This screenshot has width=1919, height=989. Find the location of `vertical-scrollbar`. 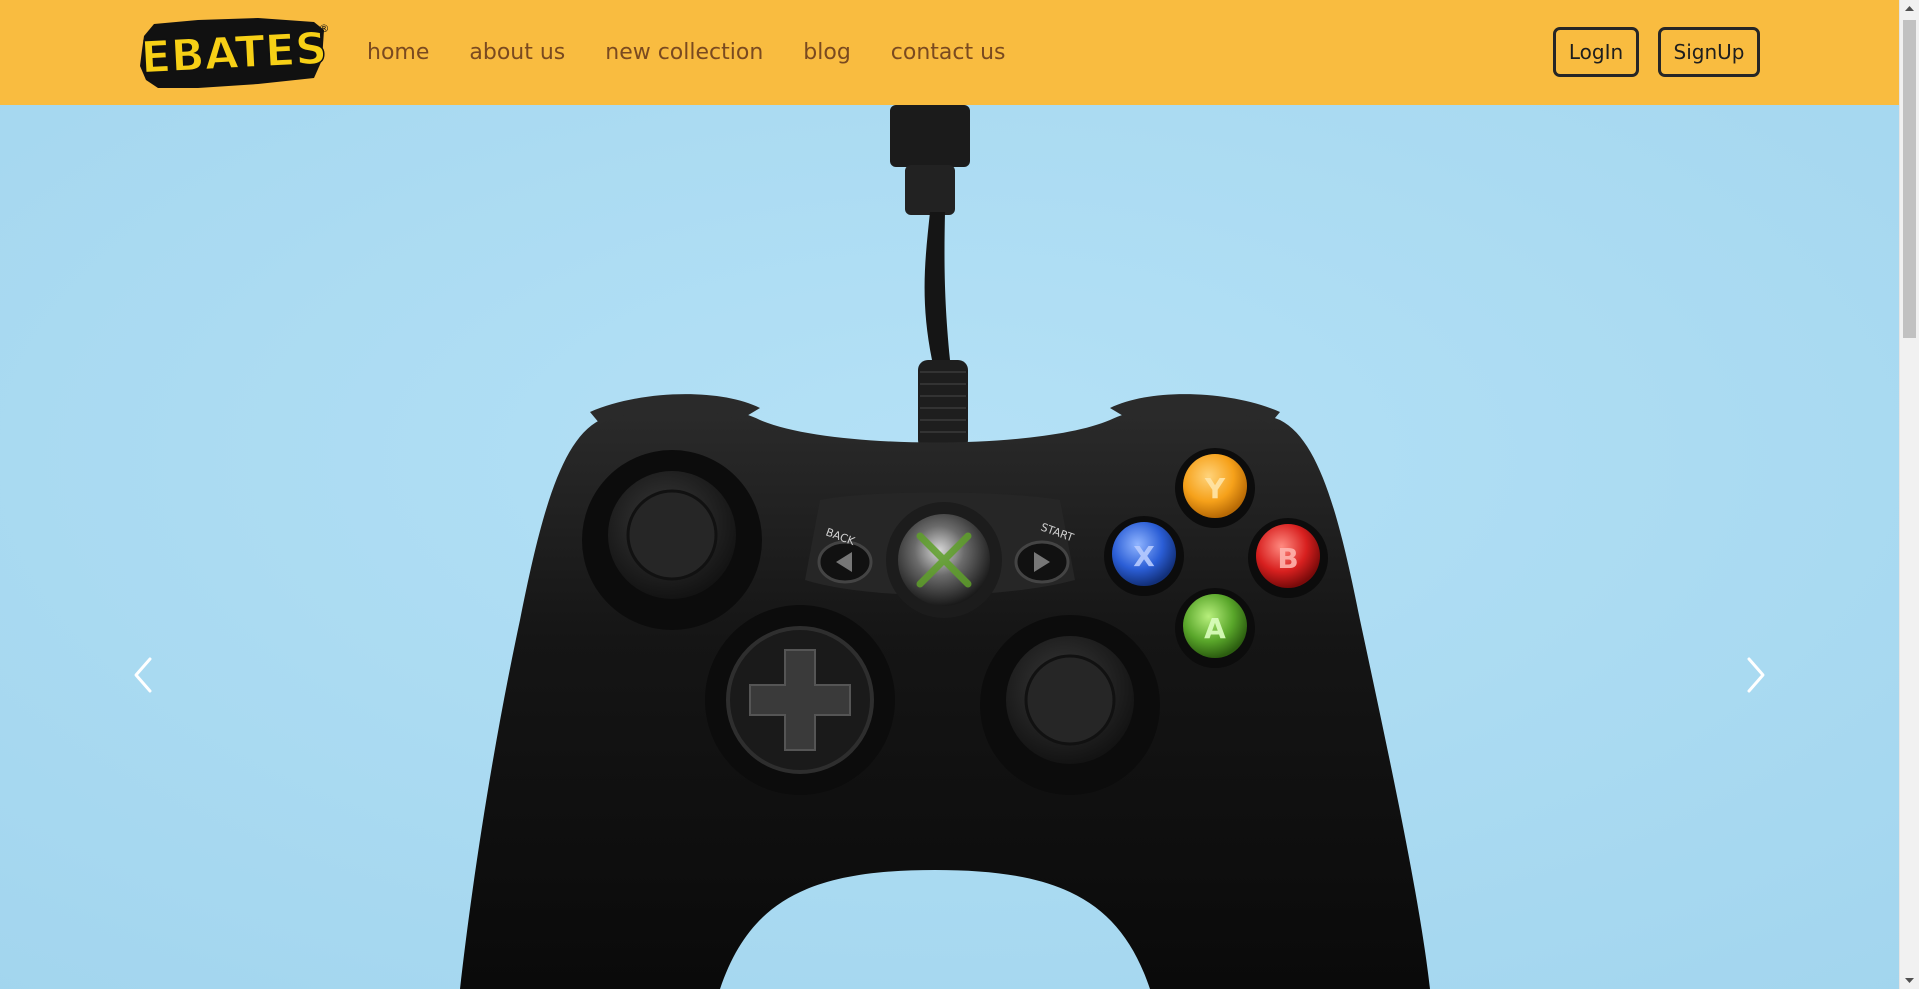

vertical-scrollbar is located at coordinates (1909, 494).